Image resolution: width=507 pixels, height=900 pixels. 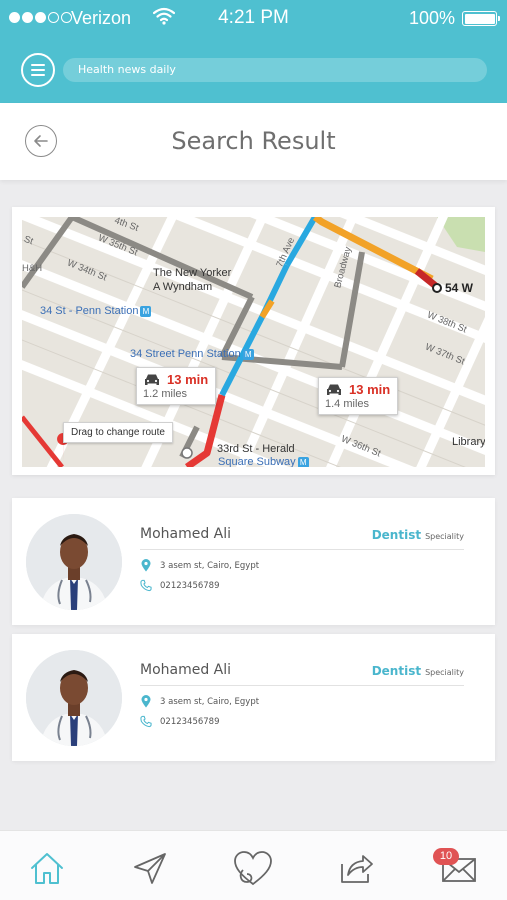 I want to click on map-place-label: Library, so click(x=468, y=442).